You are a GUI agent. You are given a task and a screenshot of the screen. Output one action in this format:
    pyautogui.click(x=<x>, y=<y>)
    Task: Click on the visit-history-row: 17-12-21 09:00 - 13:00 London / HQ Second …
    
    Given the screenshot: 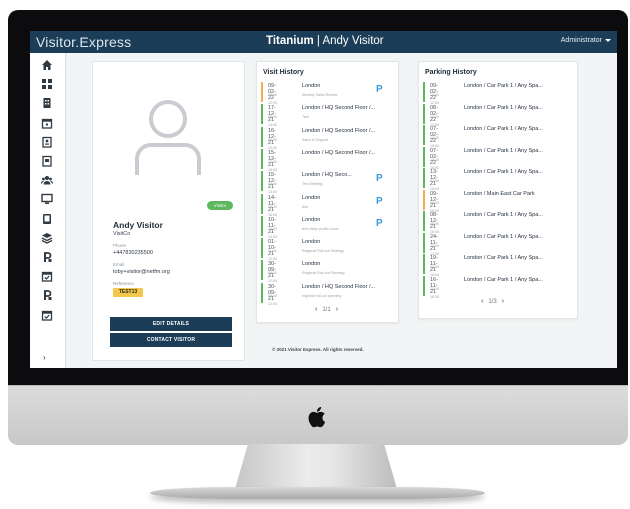 What is the action you would take?
    pyautogui.click(x=318, y=115)
    